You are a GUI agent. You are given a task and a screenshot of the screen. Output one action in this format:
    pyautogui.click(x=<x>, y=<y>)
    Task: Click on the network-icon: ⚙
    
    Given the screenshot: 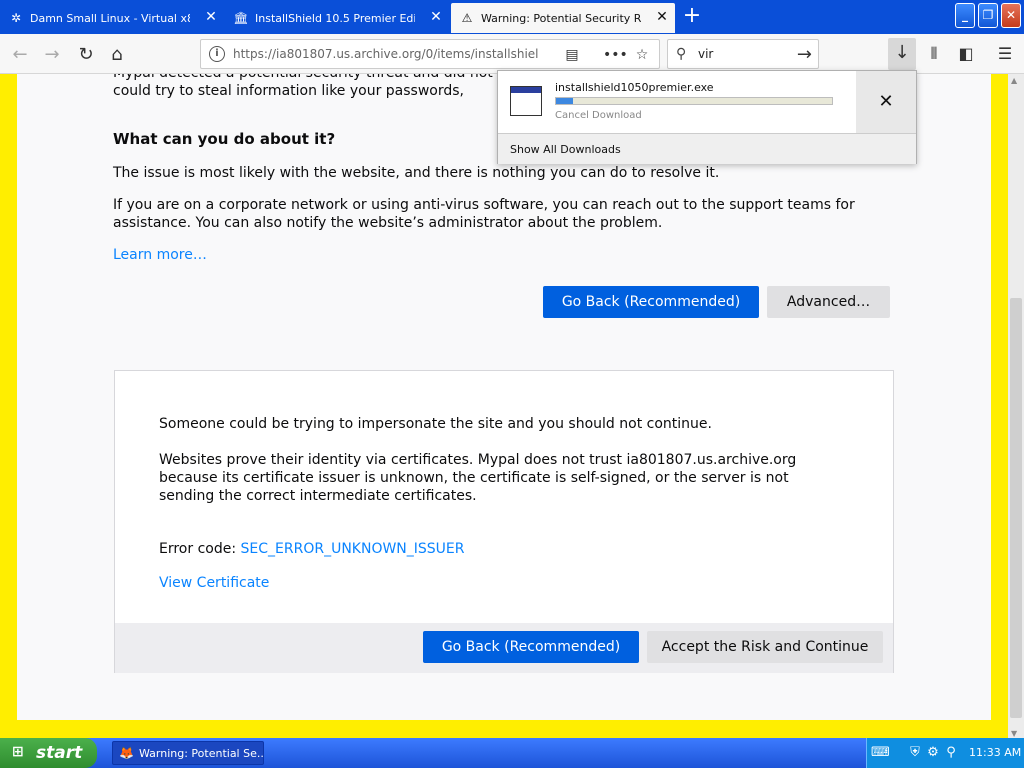 What is the action you would take?
    pyautogui.click(x=933, y=753)
    